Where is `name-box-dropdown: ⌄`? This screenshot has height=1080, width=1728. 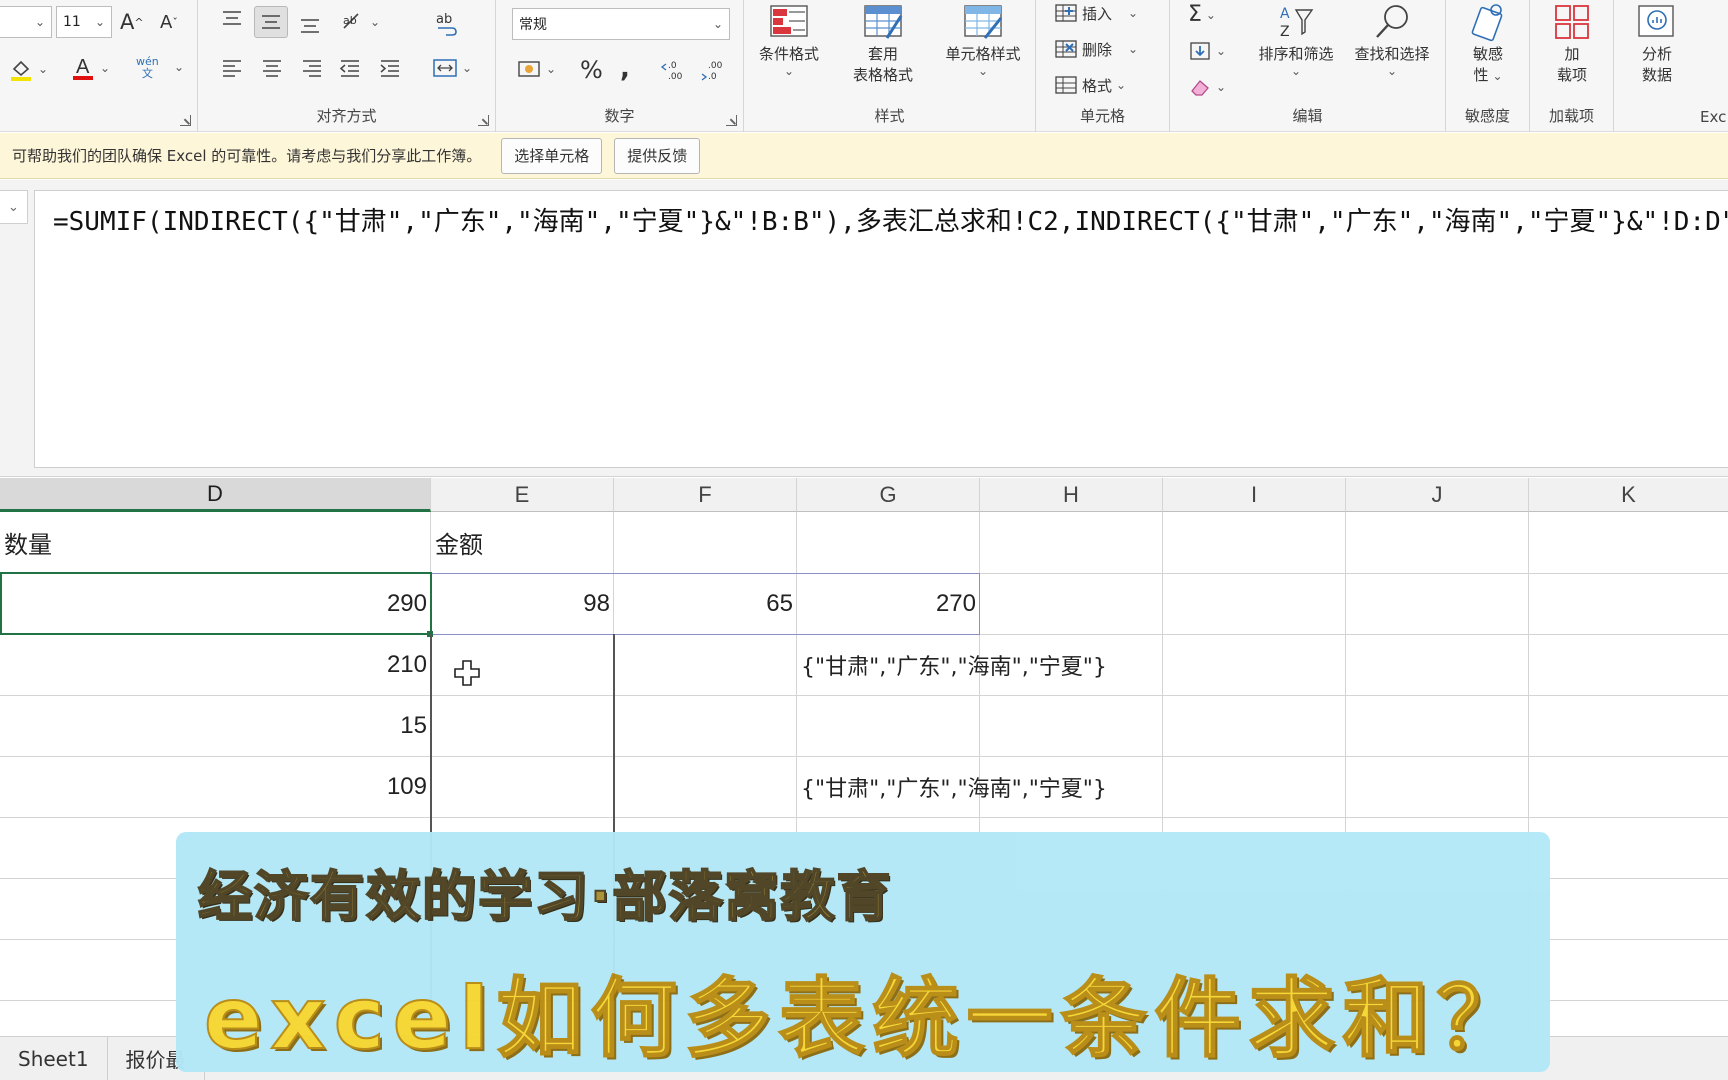 name-box-dropdown: ⌄ is located at coordinates (14, 207).